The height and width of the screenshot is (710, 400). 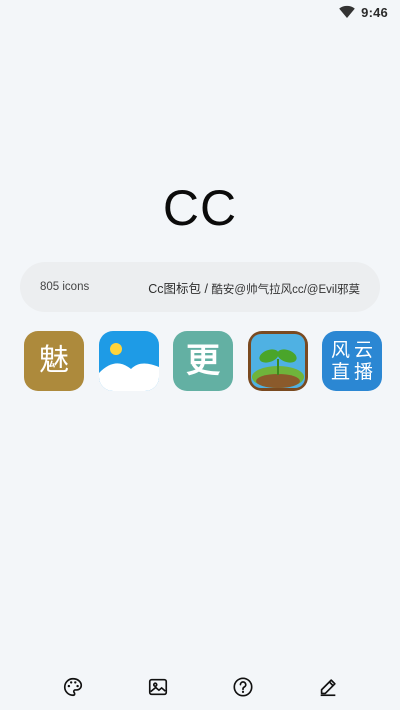 What do you see at coordinates (328, 687) in the screenshot?
I see `edit-icon` at bounding box center [328, 687].